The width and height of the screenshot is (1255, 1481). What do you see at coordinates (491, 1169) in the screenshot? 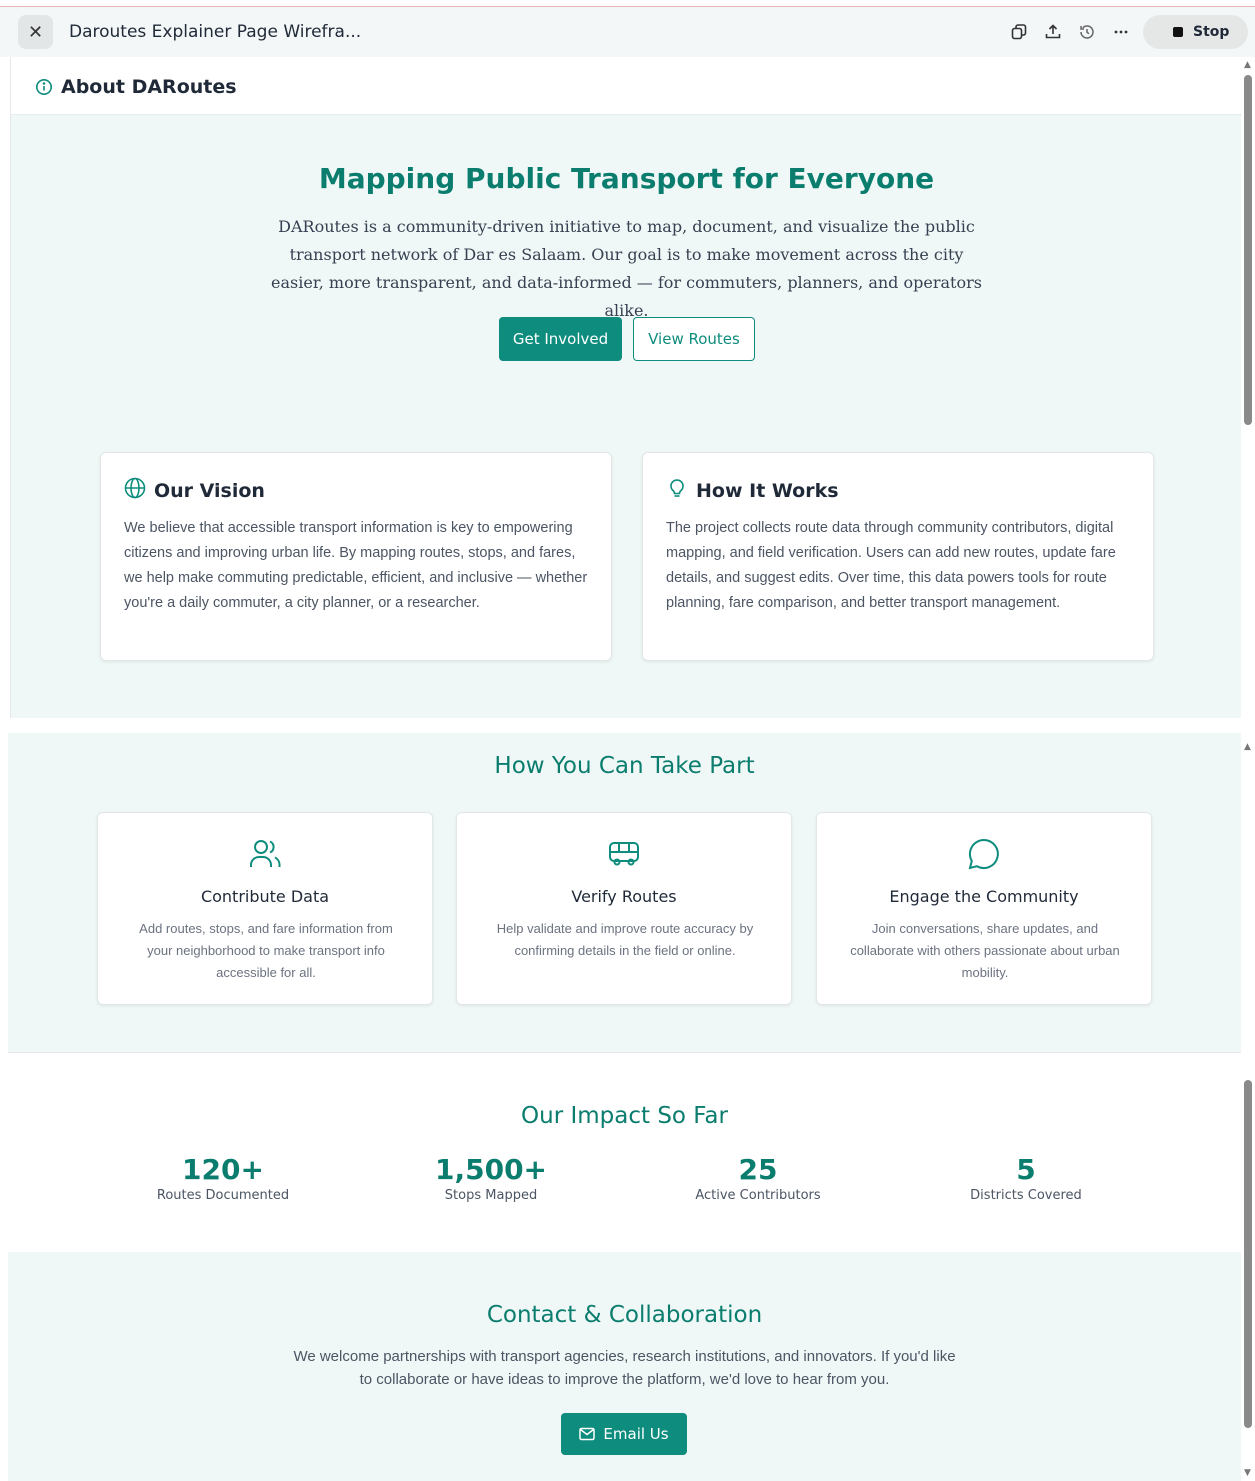
I see `stat-value: 1,500+` at bounding box center [491, 1169].